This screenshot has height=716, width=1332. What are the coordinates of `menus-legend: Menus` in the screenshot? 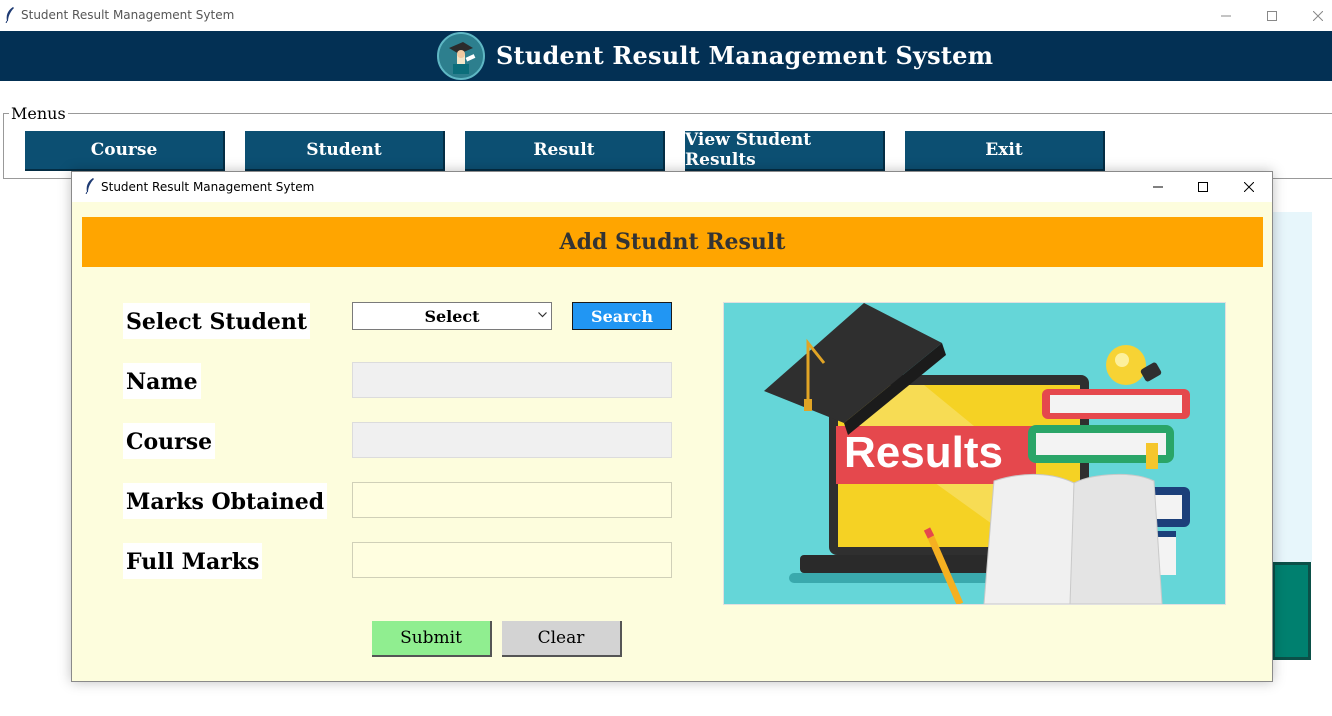 It's located at (38, 113).